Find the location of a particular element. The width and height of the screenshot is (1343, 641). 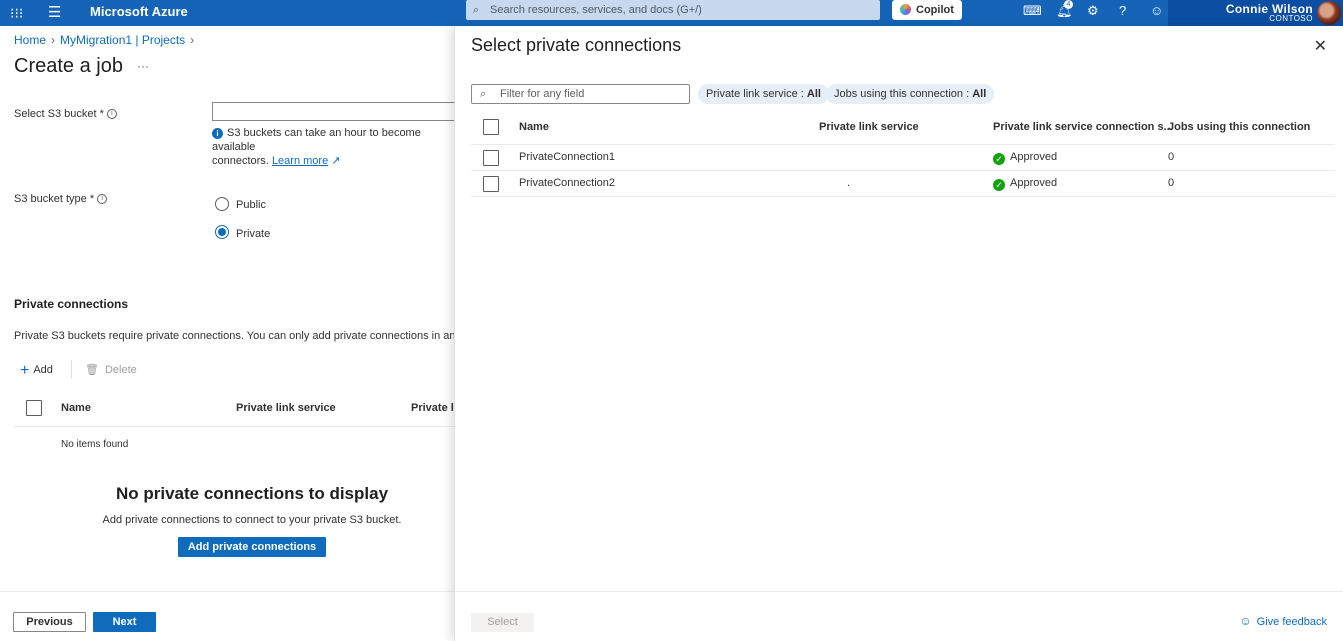

s3-bucket-label: Select S3 bucket * i is located at coordinates (65, 114).